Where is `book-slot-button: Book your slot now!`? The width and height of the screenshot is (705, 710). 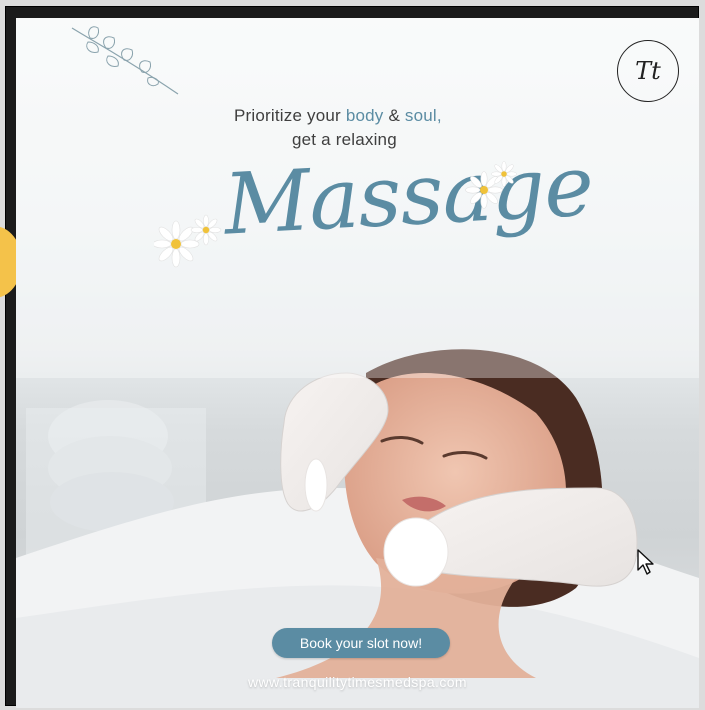 book-slot-button: Book your slot now! is located at coordinates (361, 643).